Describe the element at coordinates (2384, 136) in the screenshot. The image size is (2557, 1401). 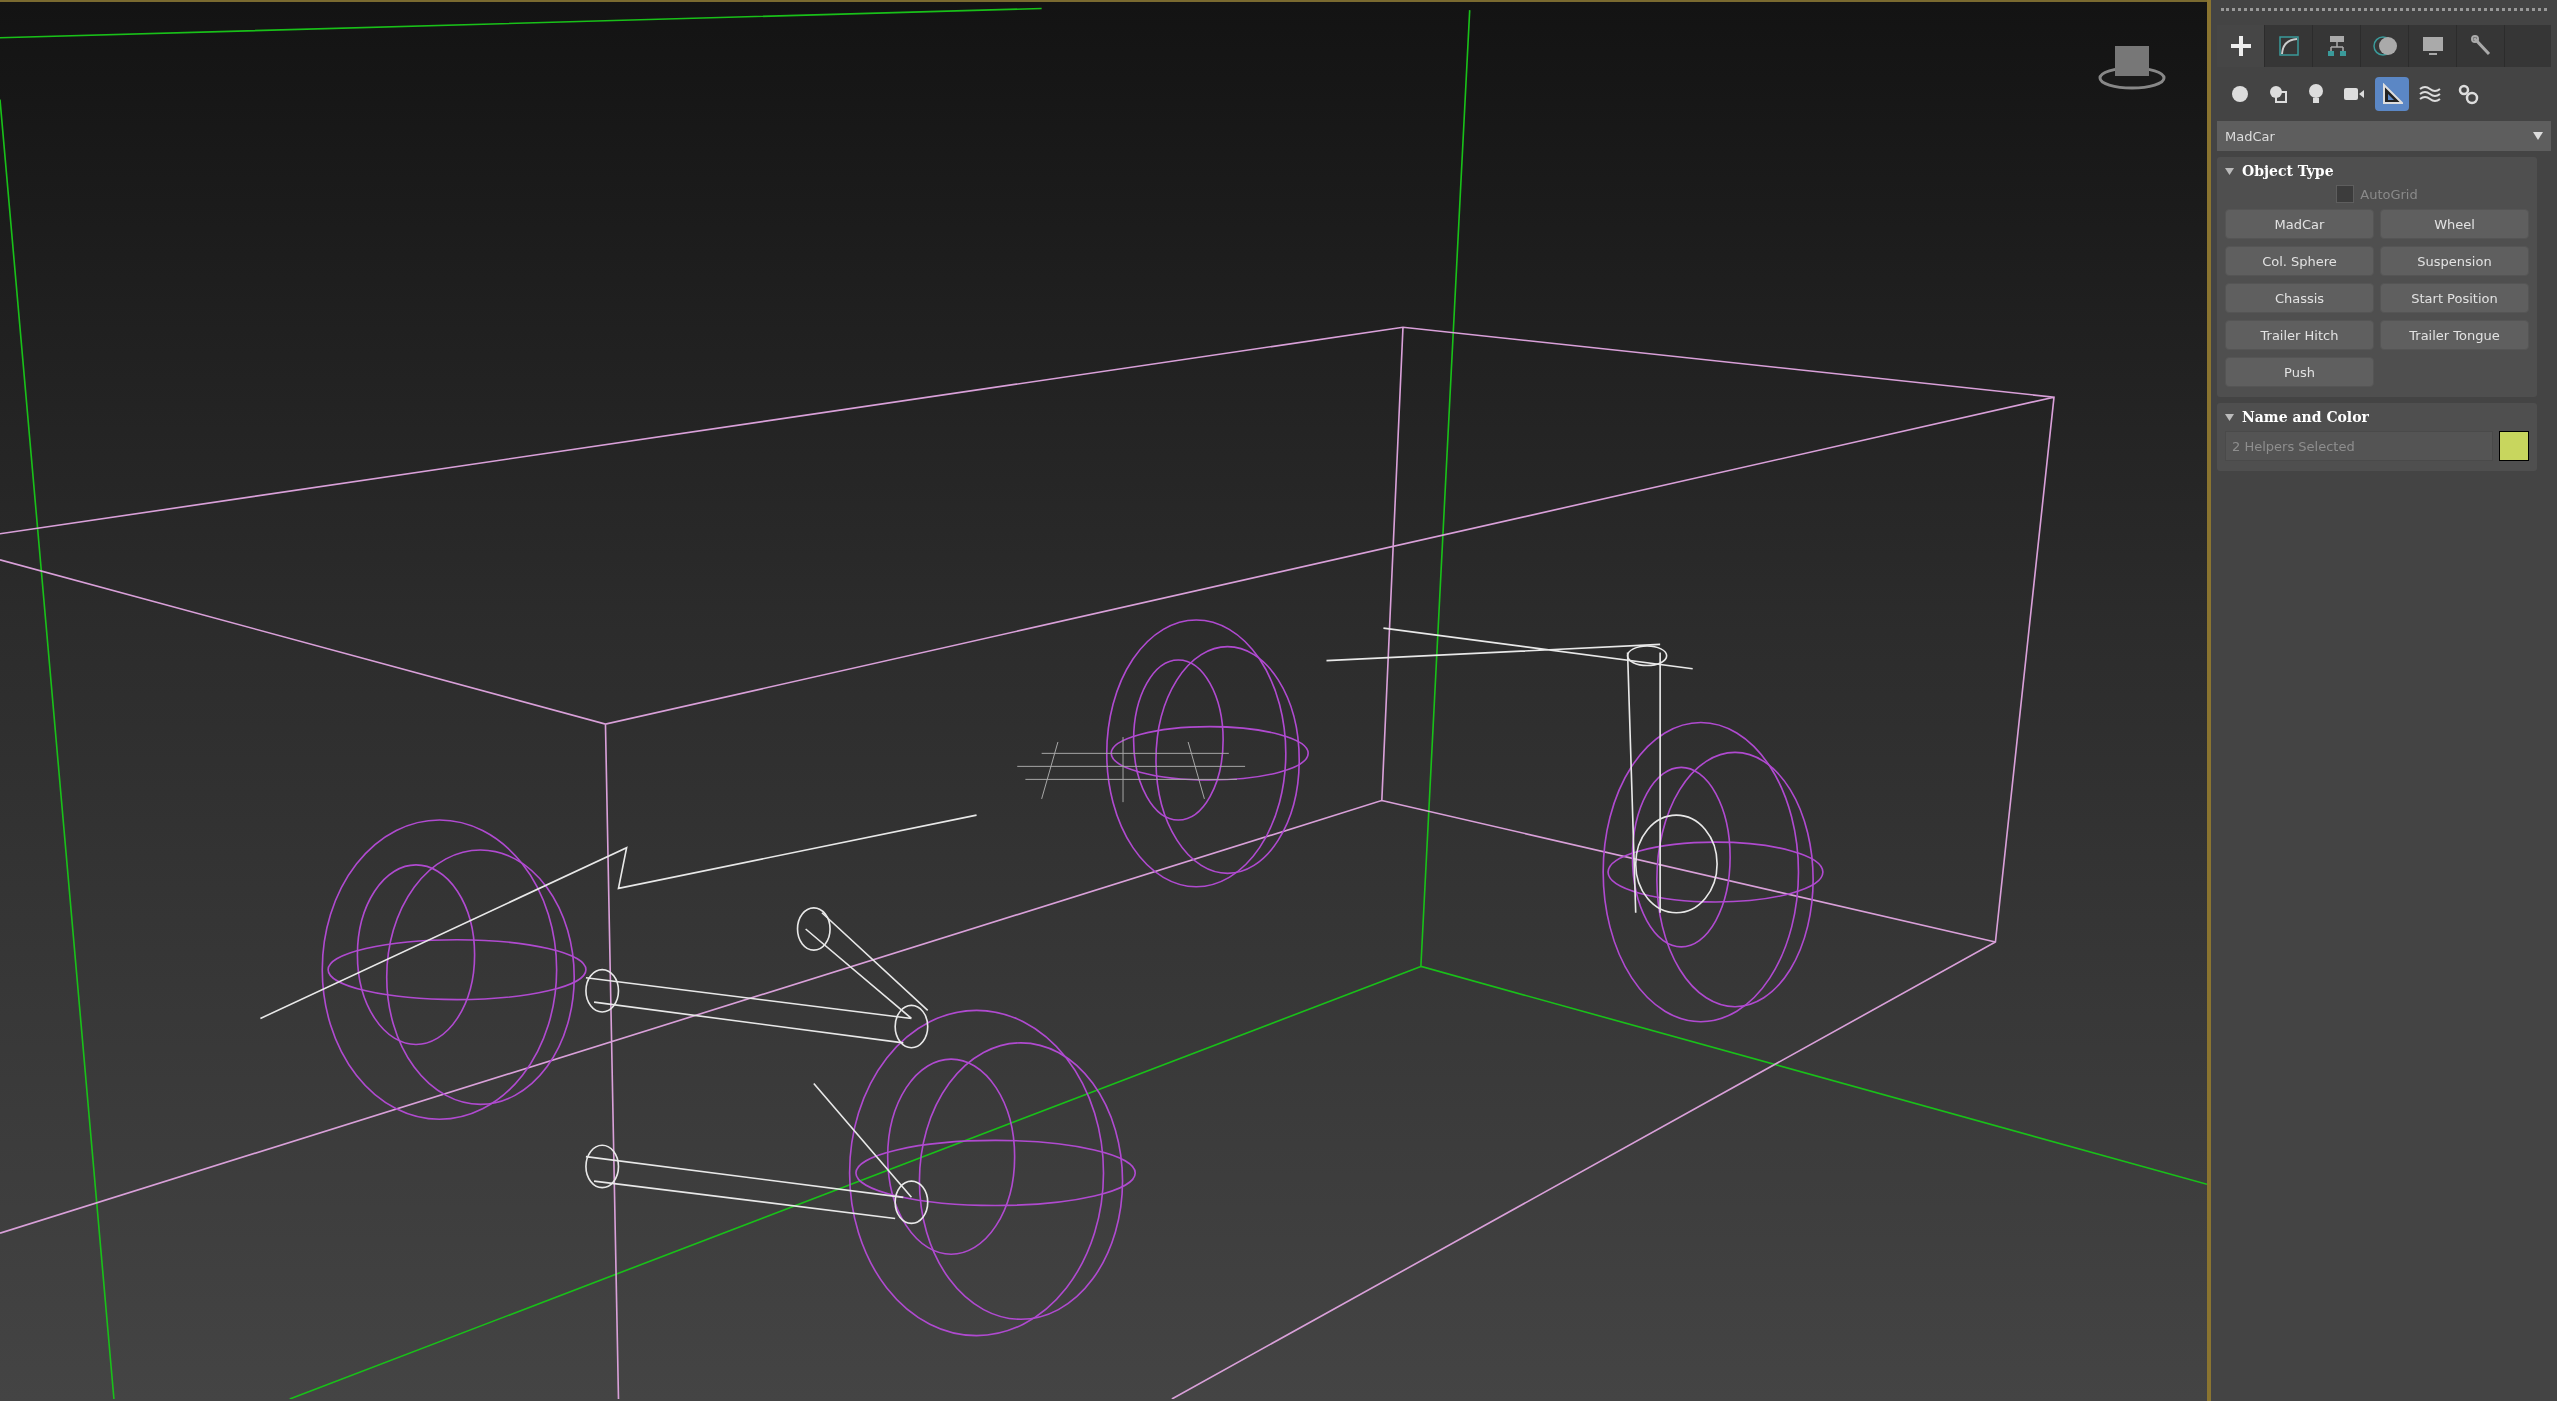
I see `category-dropdown: MadCar` at that location.